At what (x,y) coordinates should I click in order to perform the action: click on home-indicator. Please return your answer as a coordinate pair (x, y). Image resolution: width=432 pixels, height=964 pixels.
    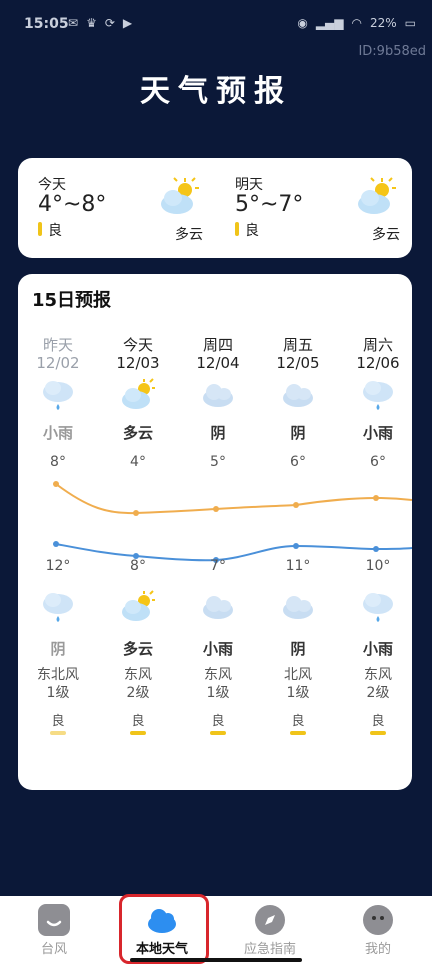
    Looking at the image, I should click on (216, 960).